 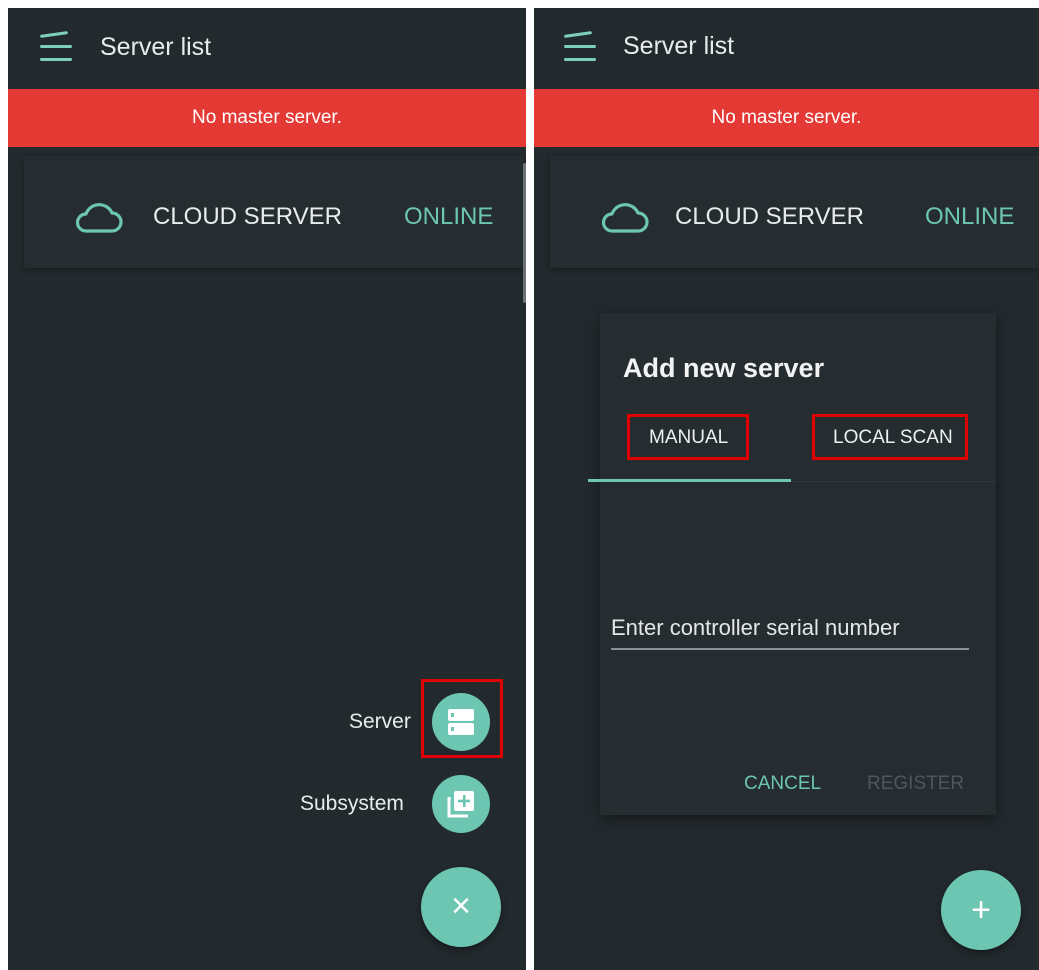 I want to click on add-subsystem-button, so click(x=461, y=804).